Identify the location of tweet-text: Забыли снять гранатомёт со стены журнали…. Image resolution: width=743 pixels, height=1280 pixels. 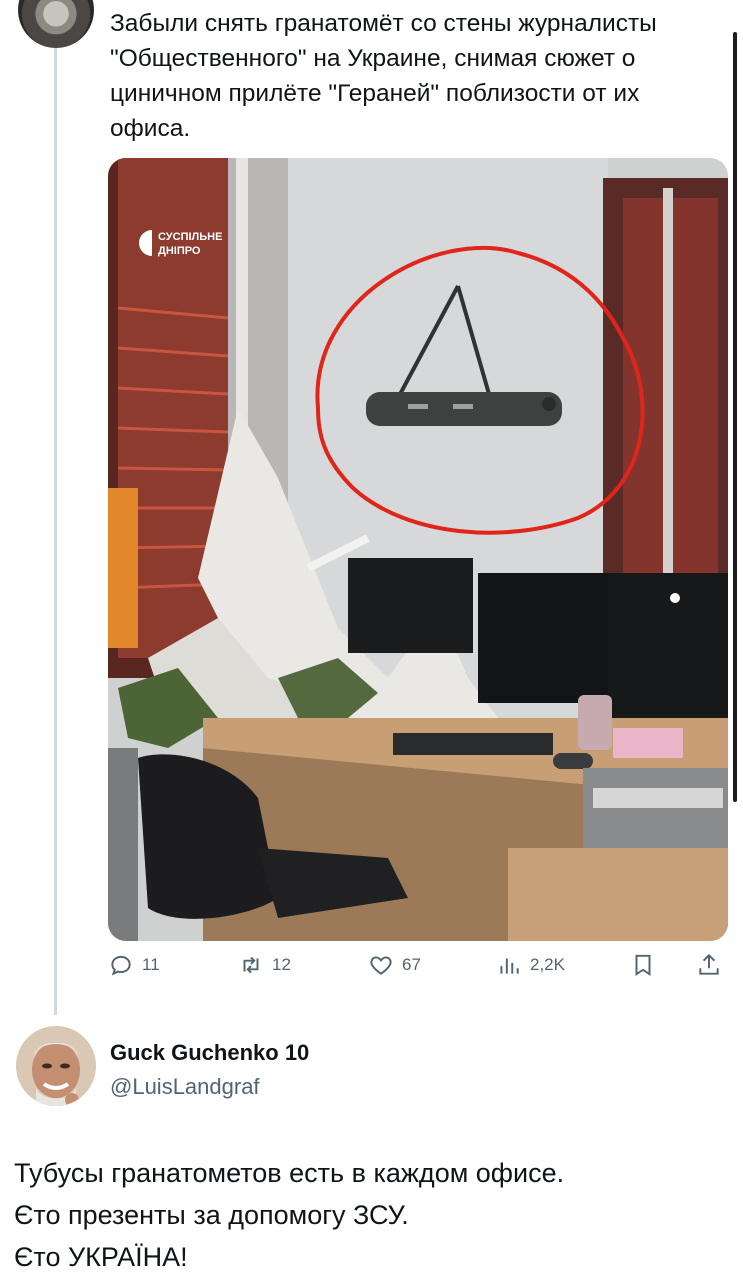
(415, 76).